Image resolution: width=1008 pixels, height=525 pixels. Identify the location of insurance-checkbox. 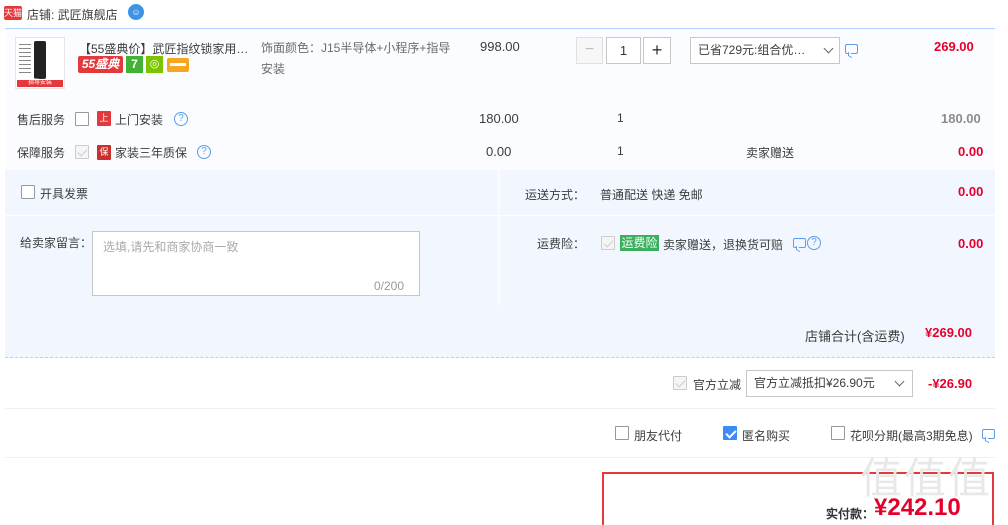
(608, 243).